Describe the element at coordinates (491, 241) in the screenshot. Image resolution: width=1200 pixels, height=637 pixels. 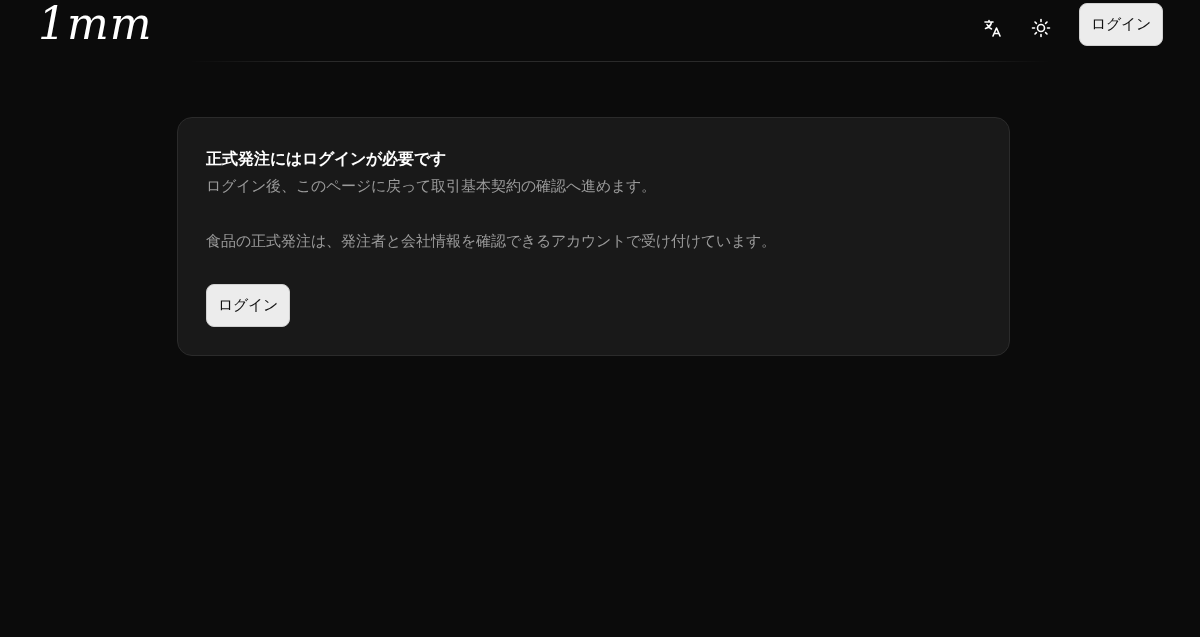
I see `notice-body: 食品の正式発注は、発注者と会社情報を確認できるアカウントで受け付けています。` at that location.